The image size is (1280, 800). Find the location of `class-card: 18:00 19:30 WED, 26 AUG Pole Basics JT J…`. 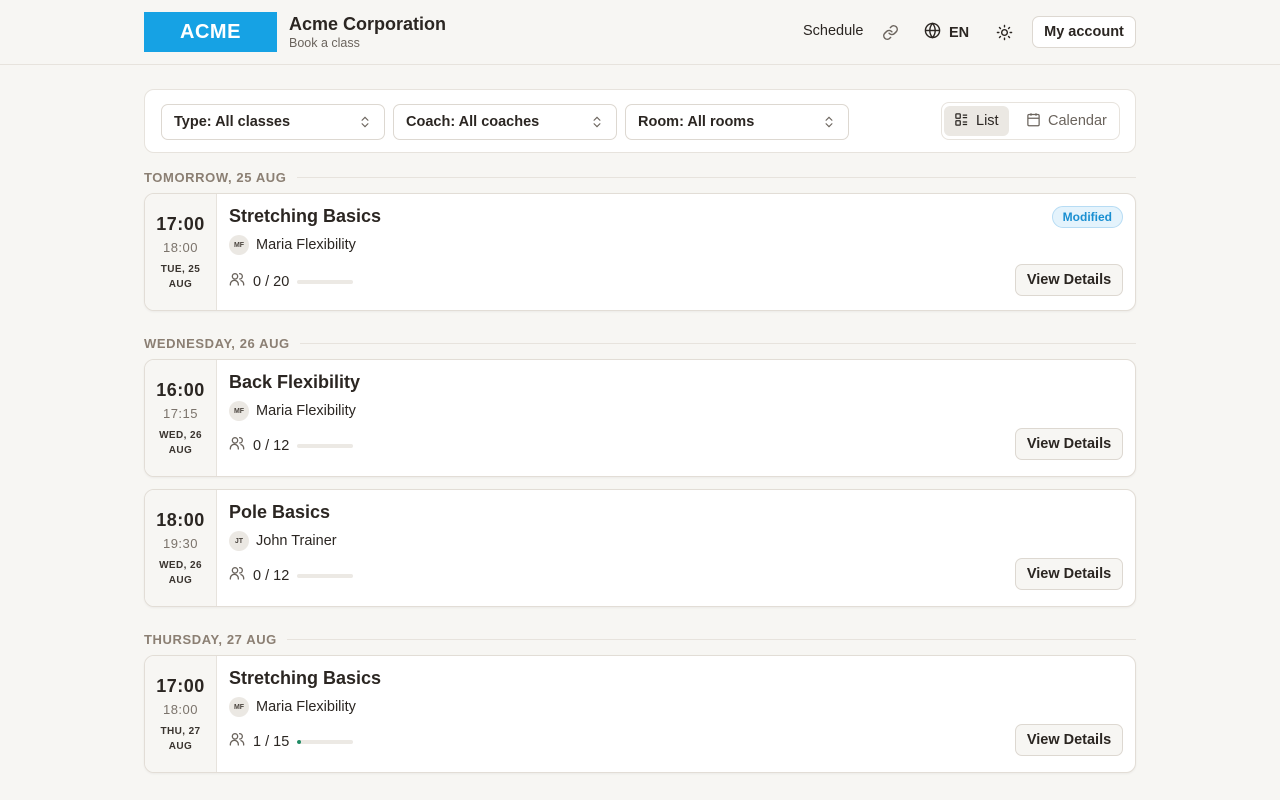

class-card: 18:00 19:30 WED, 26 AUG Pole Basics JT J… is located at coordinates (640, 548).